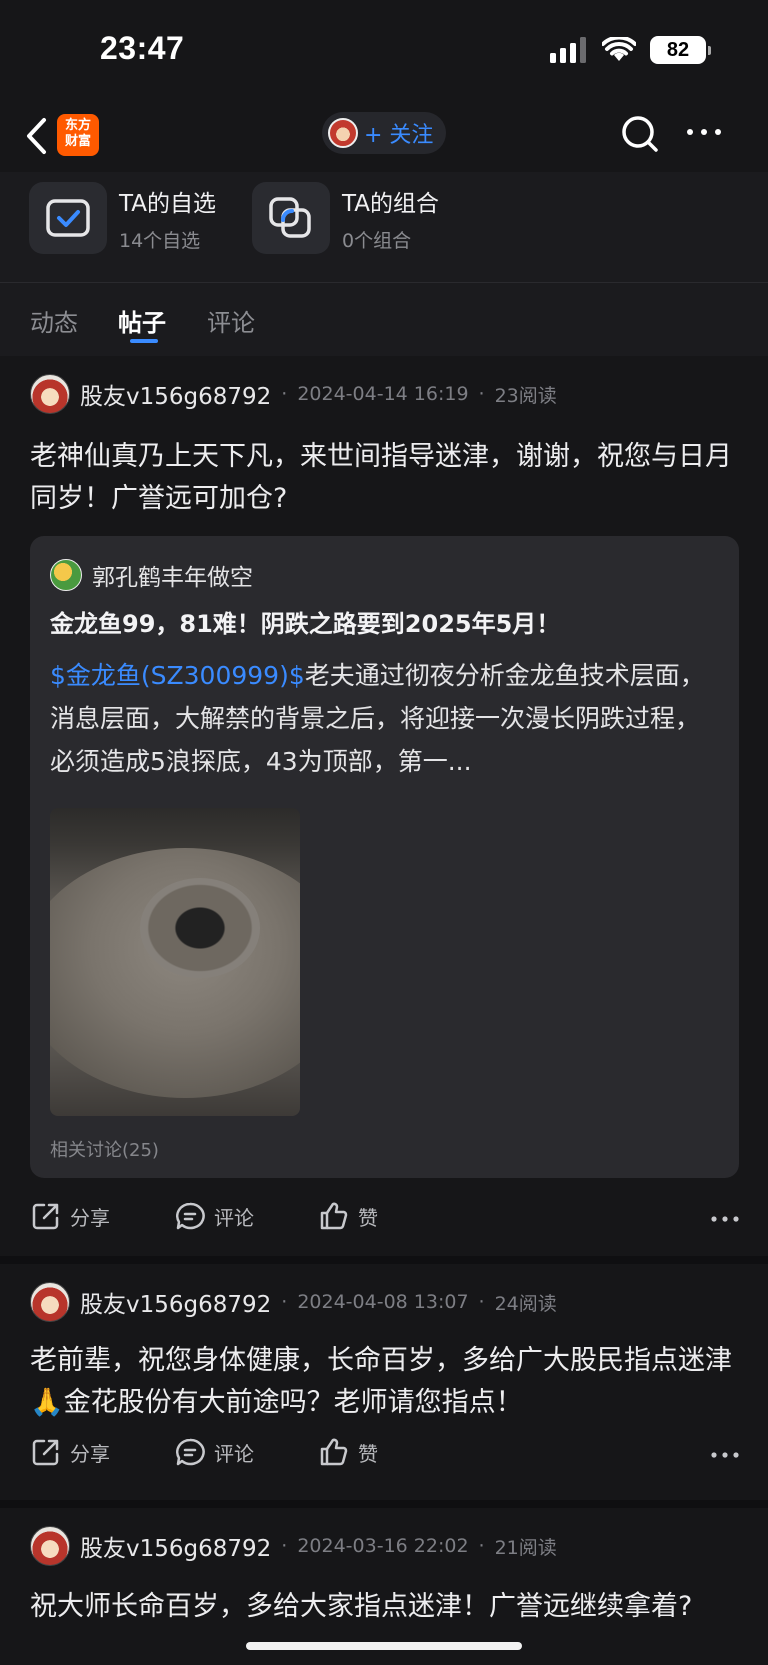 This screenshot has width=768, height=1665. What do you see at coordinates (78, 135) in the screenshot?
I see `app-logo: 东方 财富` at bounding box center [78, 135].